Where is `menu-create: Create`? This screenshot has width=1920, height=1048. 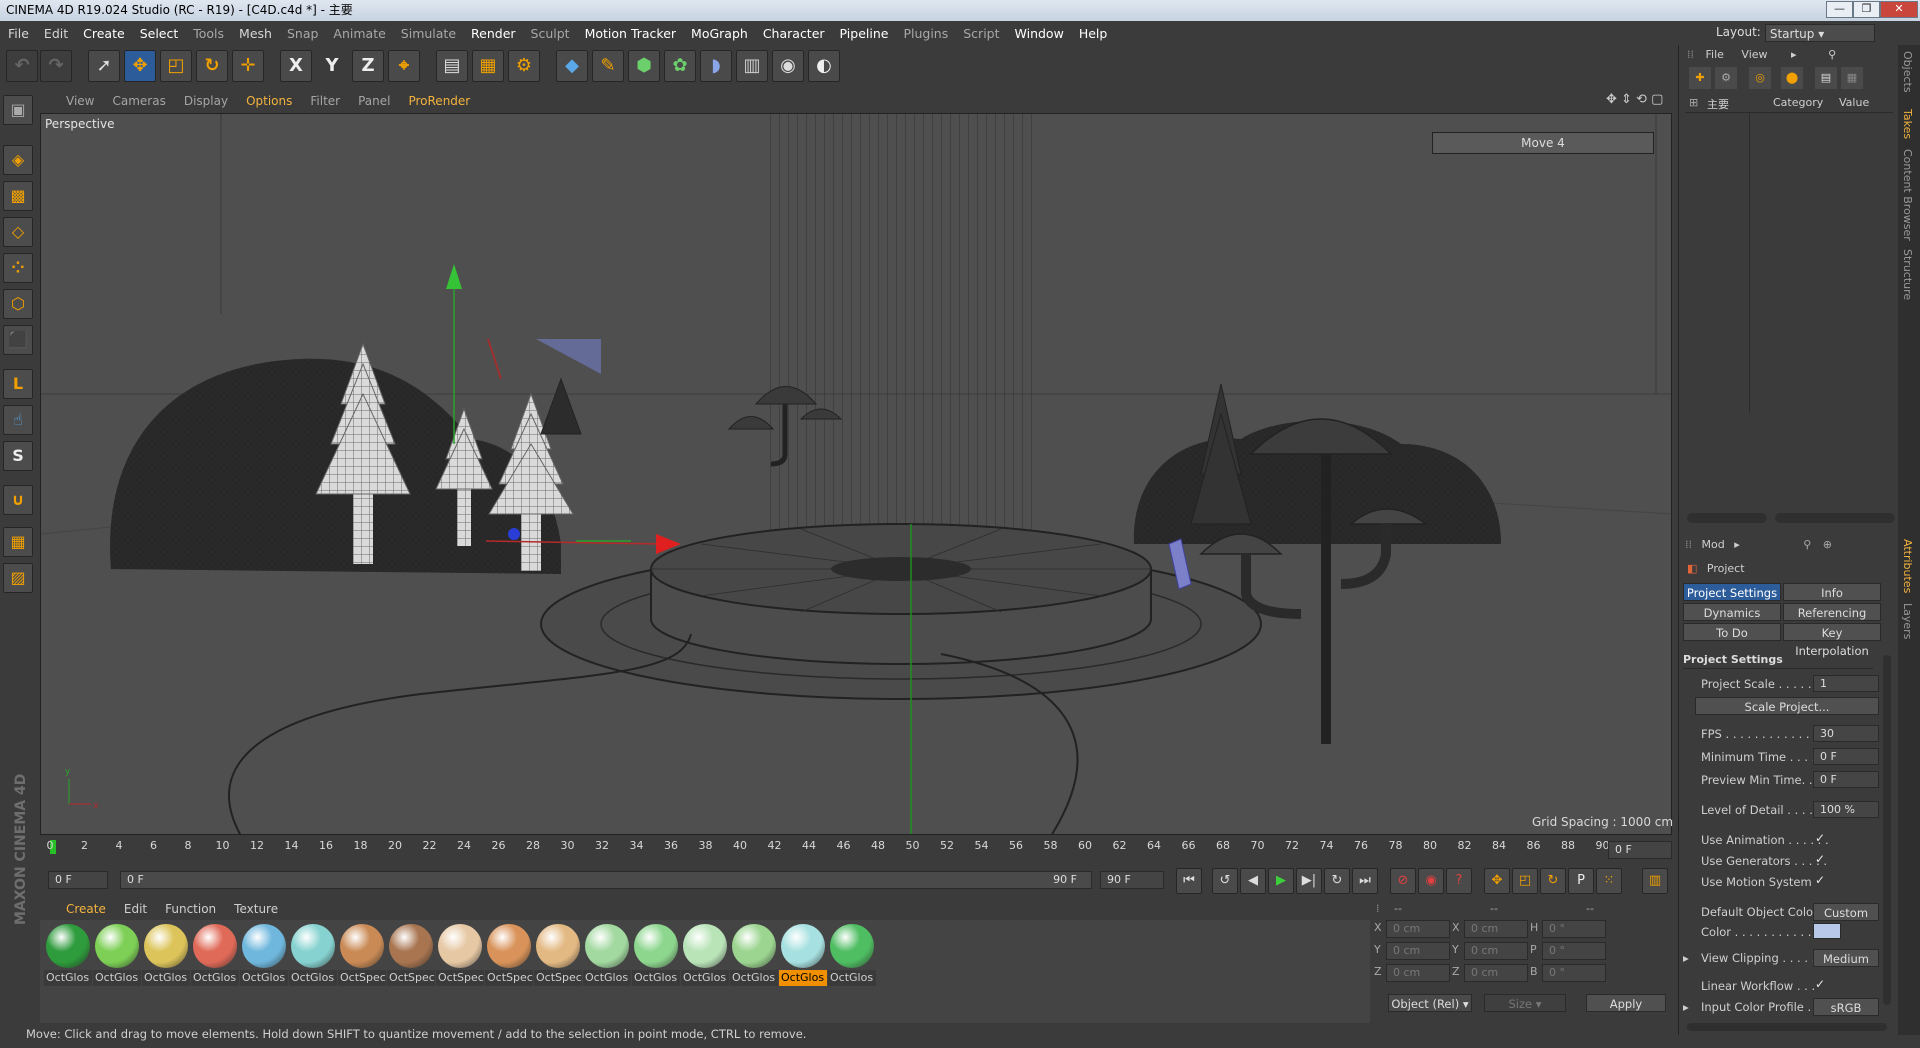 menu-create: Create is located at coordinates (104, 33).